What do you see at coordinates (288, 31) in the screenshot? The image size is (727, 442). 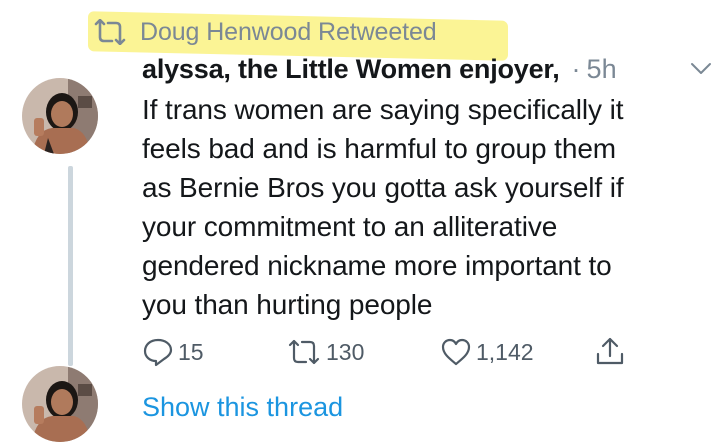 I see `retweeted-by-label: Doug Henwood Retweeted` at bounding box center [288, 31].